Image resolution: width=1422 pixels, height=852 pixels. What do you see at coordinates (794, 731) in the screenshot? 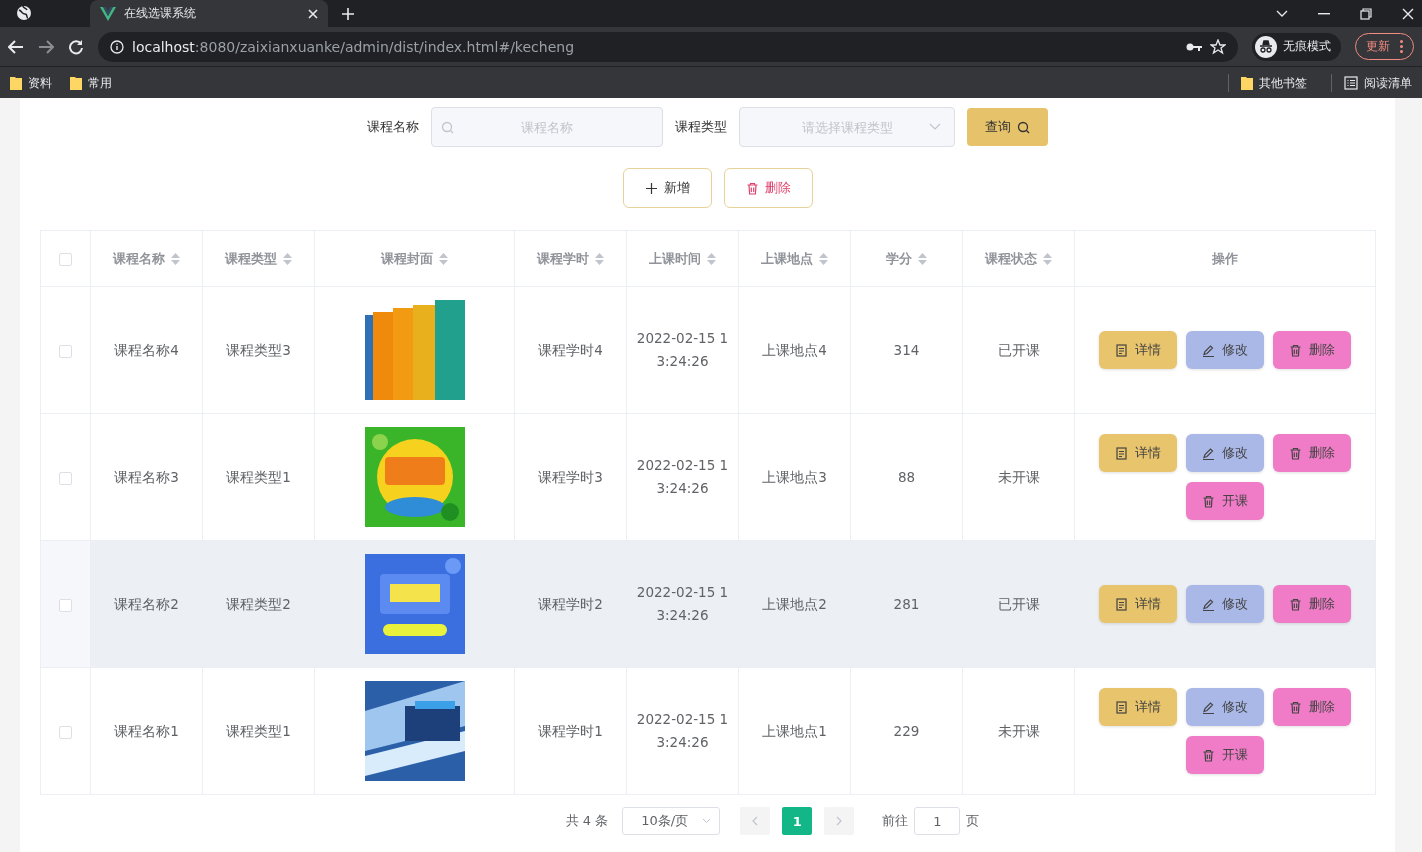
I see `table-cell-text: 上课地点1` at bounding box center [794, 731].